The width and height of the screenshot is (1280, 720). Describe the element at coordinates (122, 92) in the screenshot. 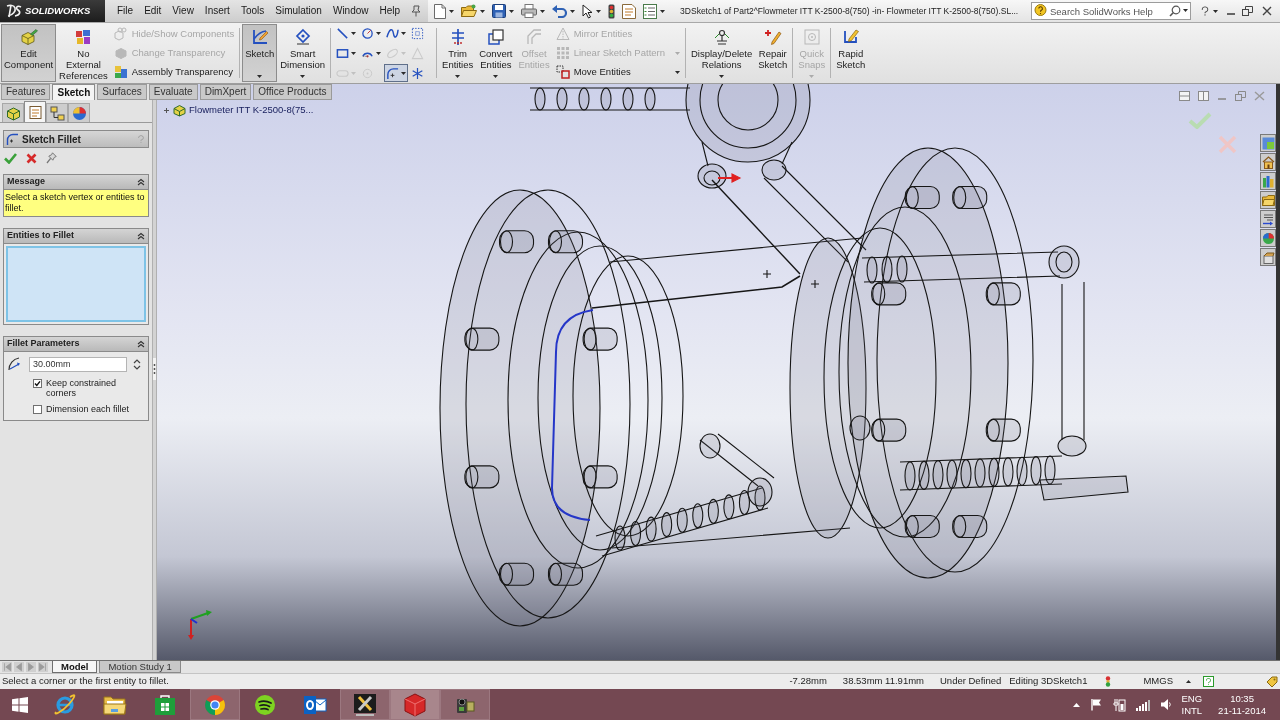

I see `command-tab: Surfaces` at that location.